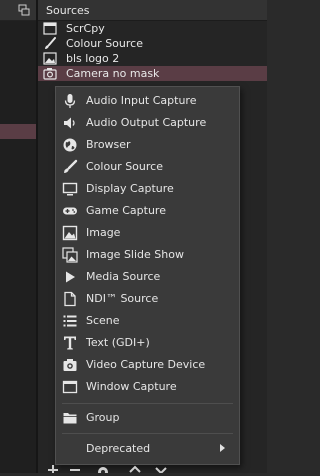 The image size is (320, 476). What do you see at coordinates (147, 145) in the screenshot?
I see `menu-item-browser: Browser` at bounding box center [147, 145].